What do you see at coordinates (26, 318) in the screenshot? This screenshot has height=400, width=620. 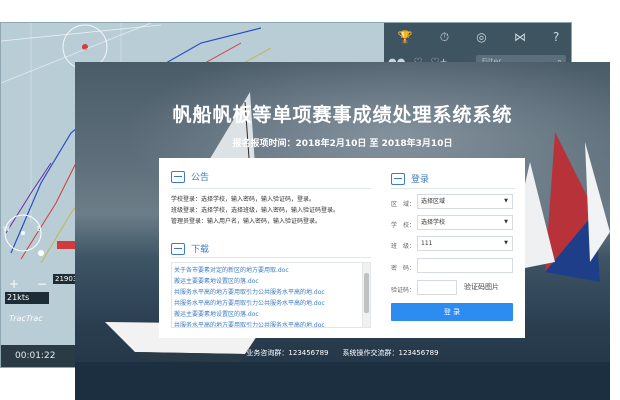 I see `tractrac-logo: TracTrac` at bounding box center [26, 318].